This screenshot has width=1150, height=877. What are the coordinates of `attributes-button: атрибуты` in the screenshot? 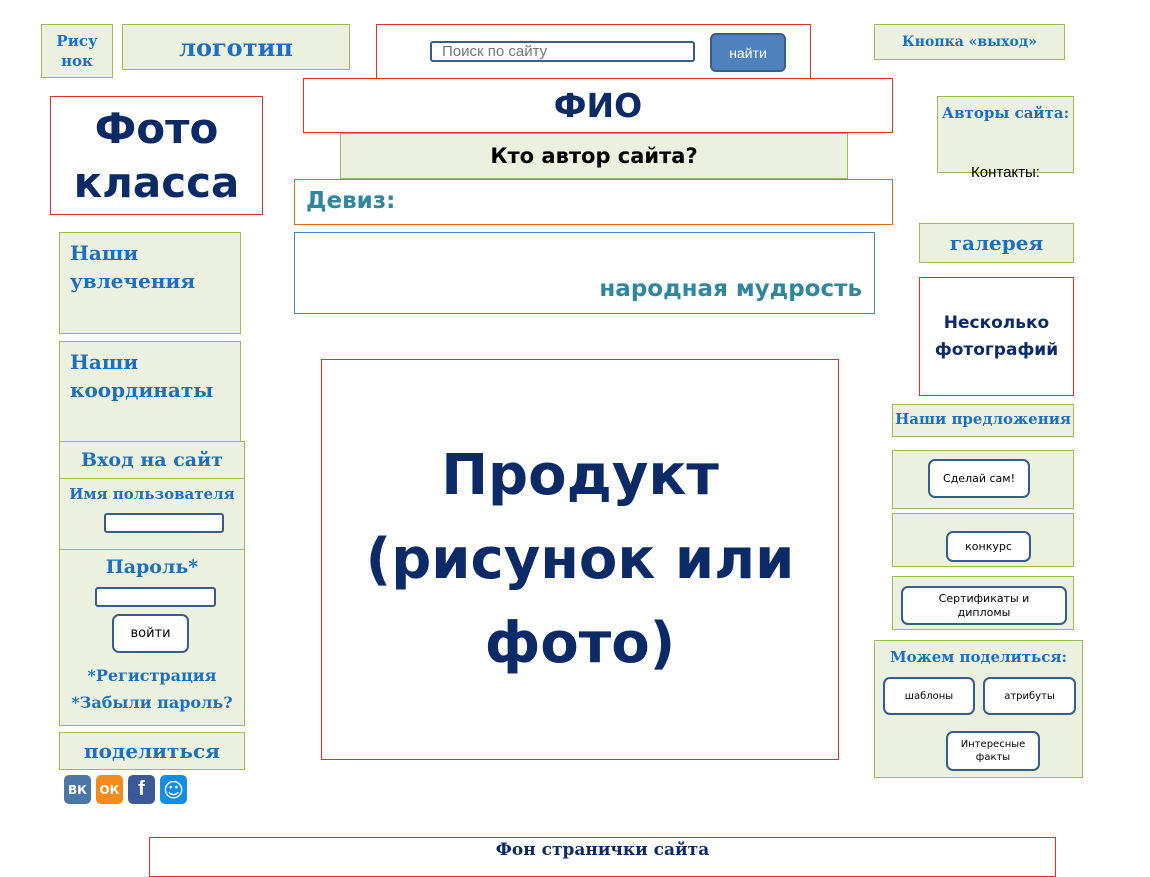 It's located at (1029, 696).